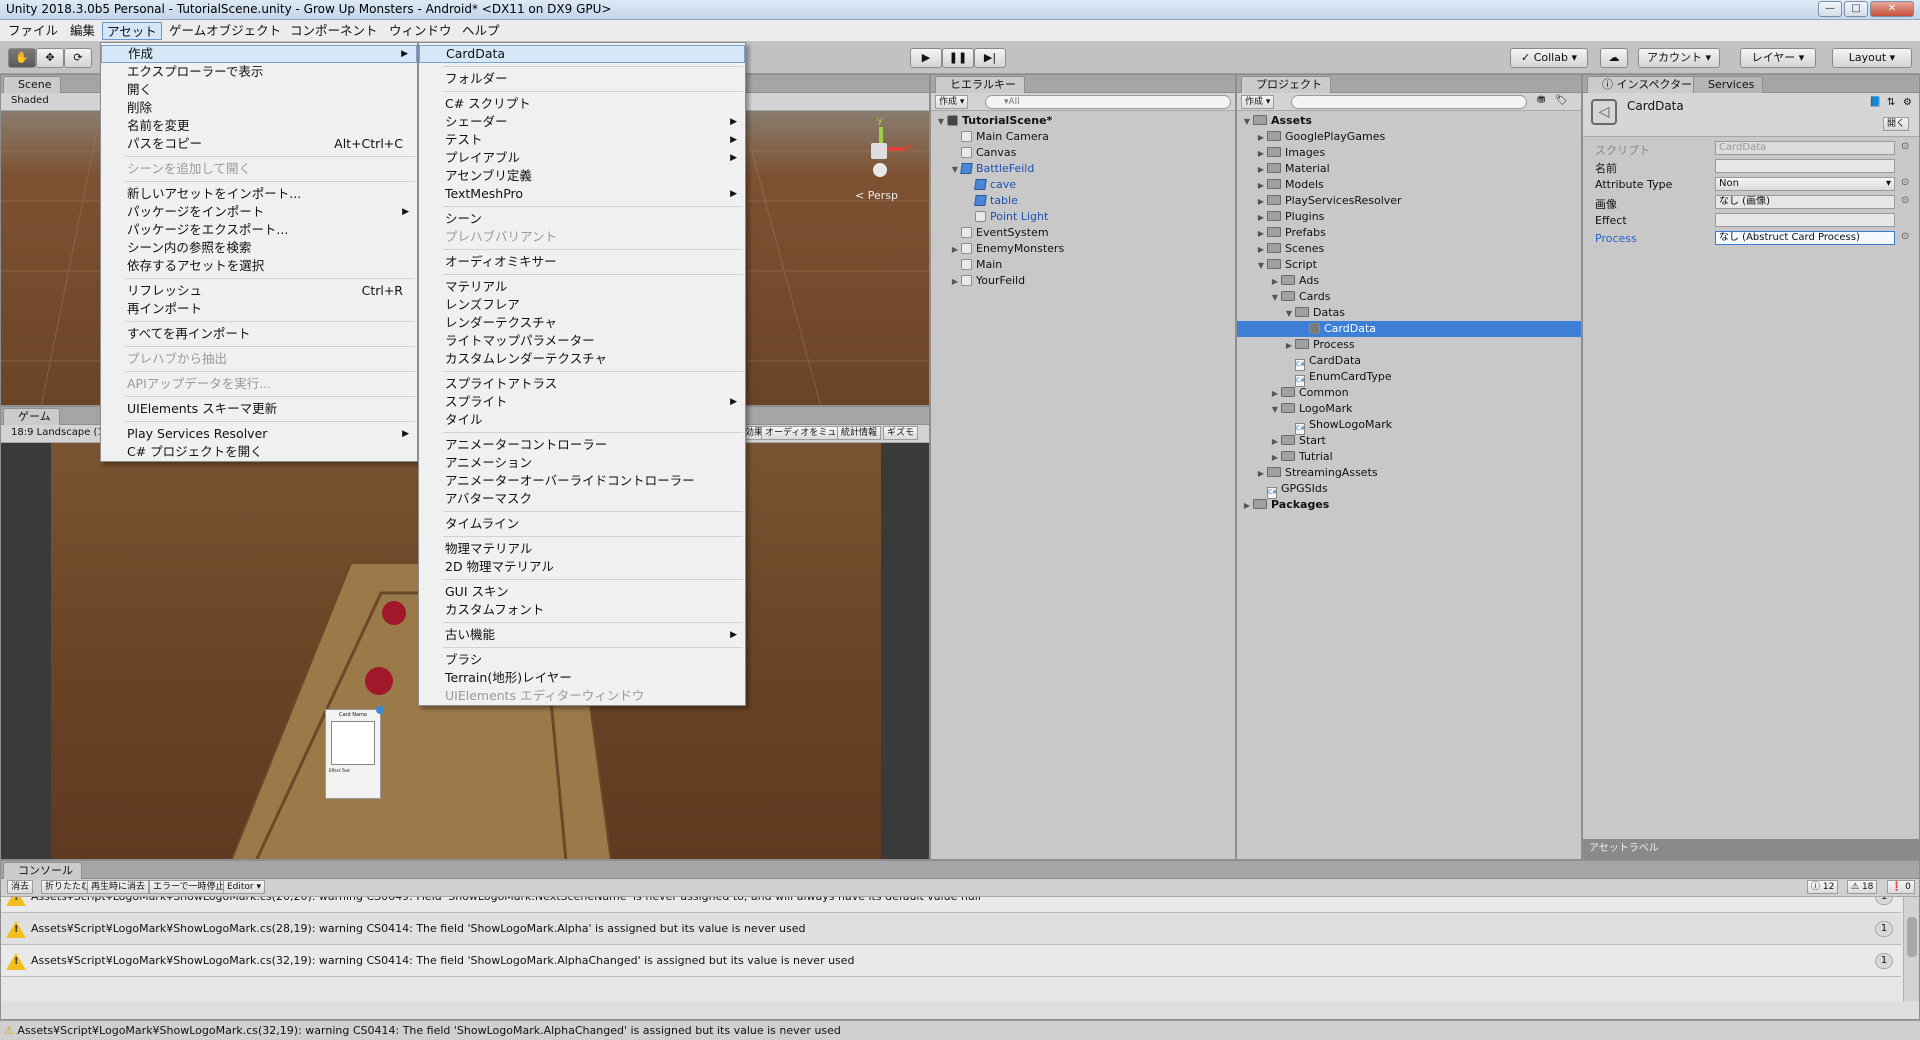 The image size is (1920, 1040). I want to click on project-item-row: ▶ StreamingAssets, so click(1409, 473).